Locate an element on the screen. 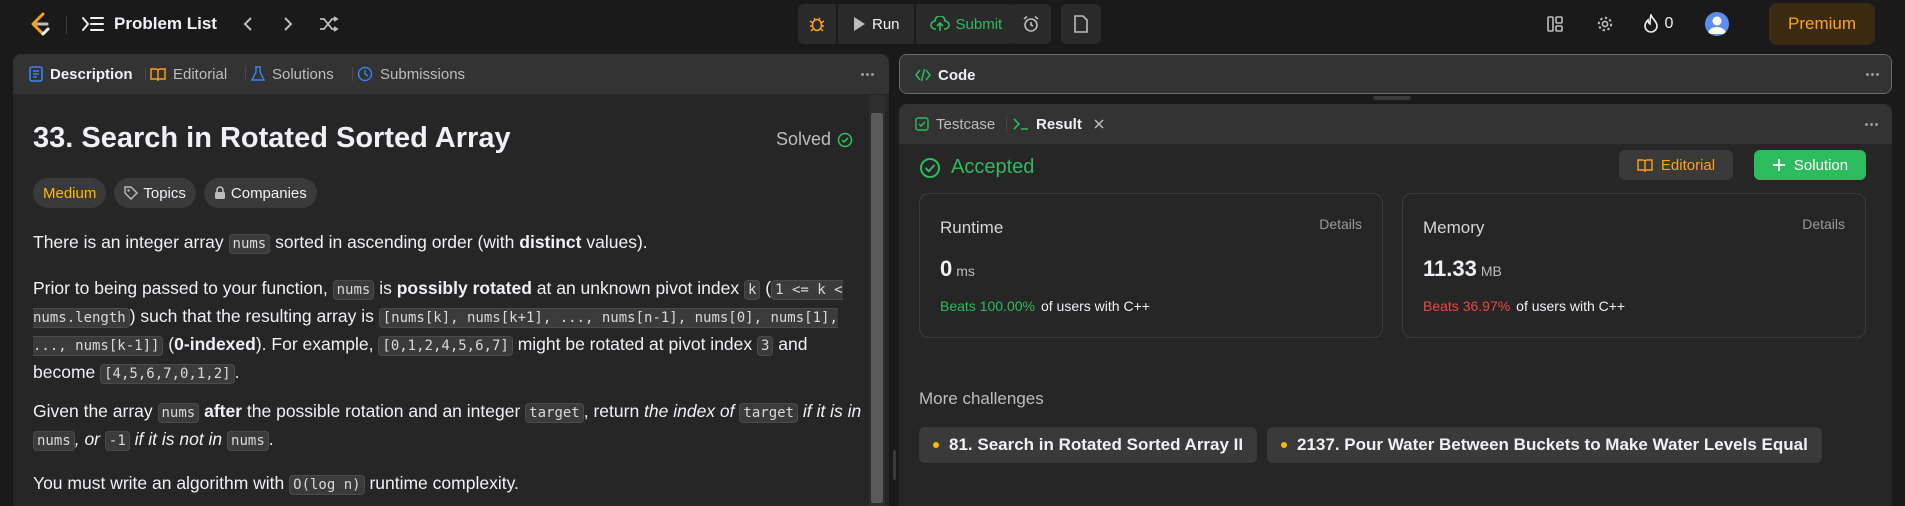 This screenshot has height=506, width=1905. gear-icon is located at coordinates (1605, 24).